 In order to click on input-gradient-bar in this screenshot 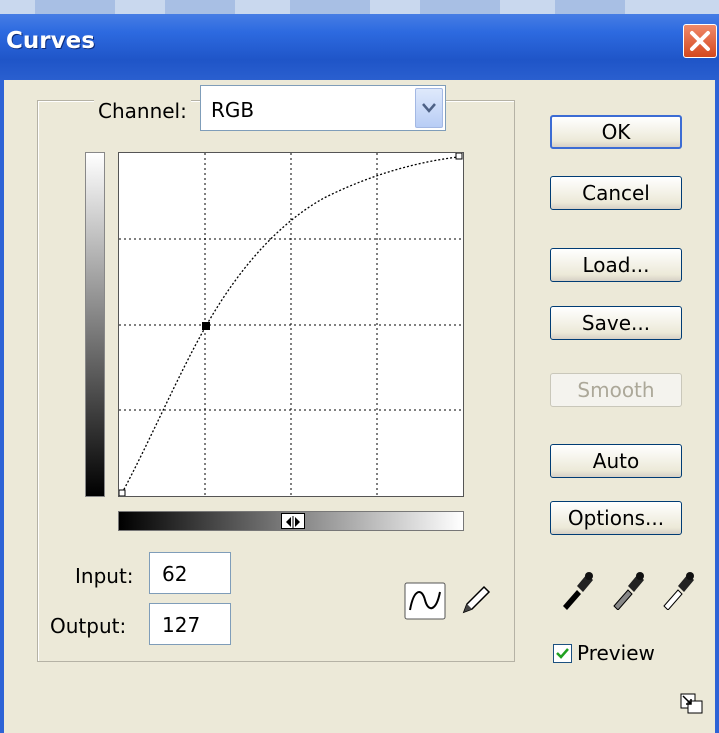, I will do `click(291, 521)`.